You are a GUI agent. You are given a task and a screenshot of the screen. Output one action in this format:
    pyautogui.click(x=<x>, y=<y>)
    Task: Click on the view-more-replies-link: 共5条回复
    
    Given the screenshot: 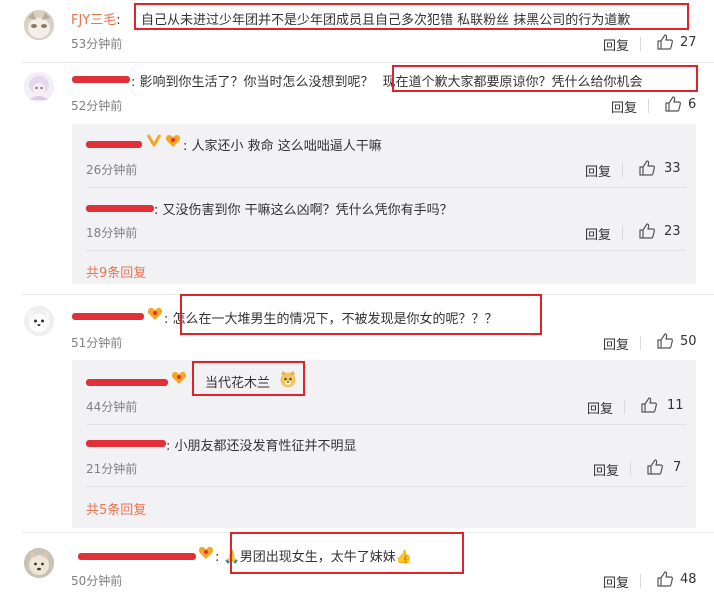 What is the action you would take?
    pyautogui.click(x=116, y=508)
    